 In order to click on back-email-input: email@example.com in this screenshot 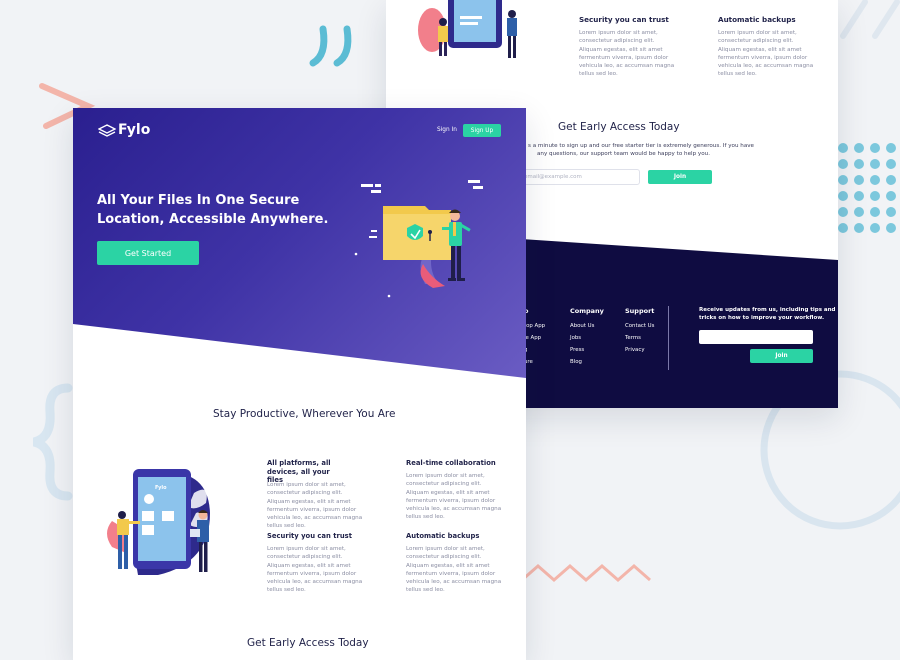, I will do `click(580, 177)`.